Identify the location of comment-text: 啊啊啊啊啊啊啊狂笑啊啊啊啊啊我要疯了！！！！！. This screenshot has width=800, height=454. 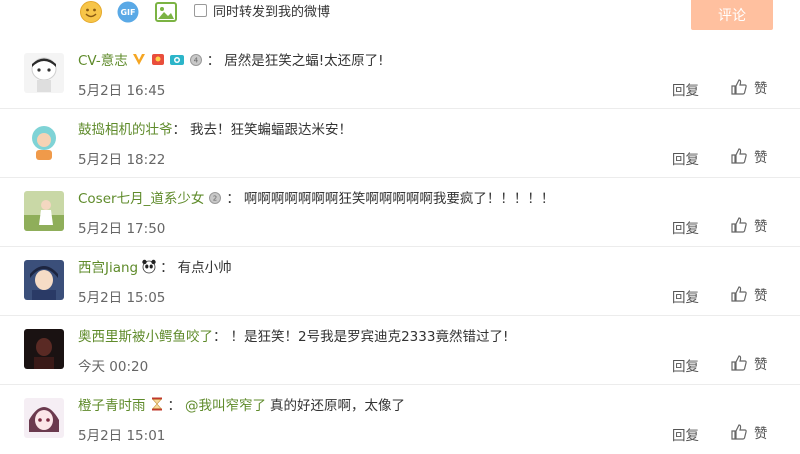
(399, 199).